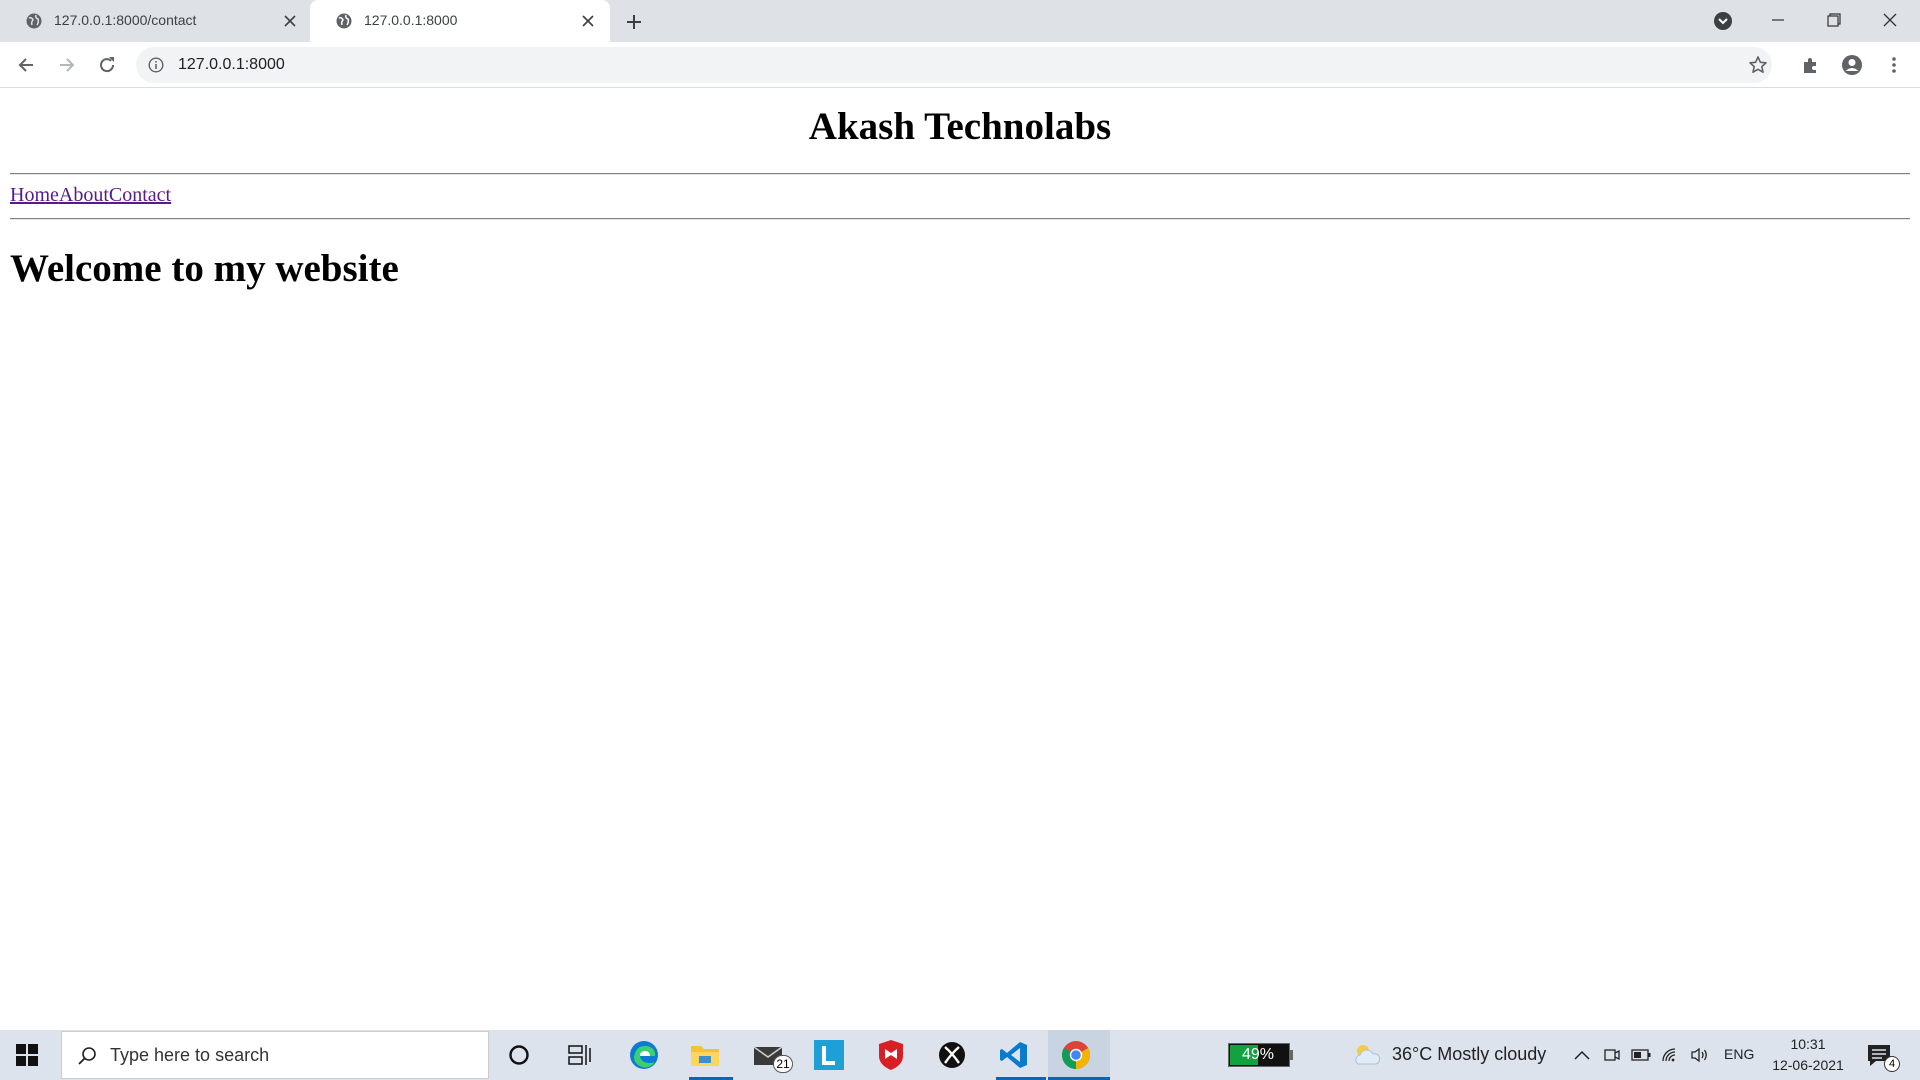  Describe the element at coordinates (140, 195) in the screenshot. I see `nav-link-contact: Contact` at that location.